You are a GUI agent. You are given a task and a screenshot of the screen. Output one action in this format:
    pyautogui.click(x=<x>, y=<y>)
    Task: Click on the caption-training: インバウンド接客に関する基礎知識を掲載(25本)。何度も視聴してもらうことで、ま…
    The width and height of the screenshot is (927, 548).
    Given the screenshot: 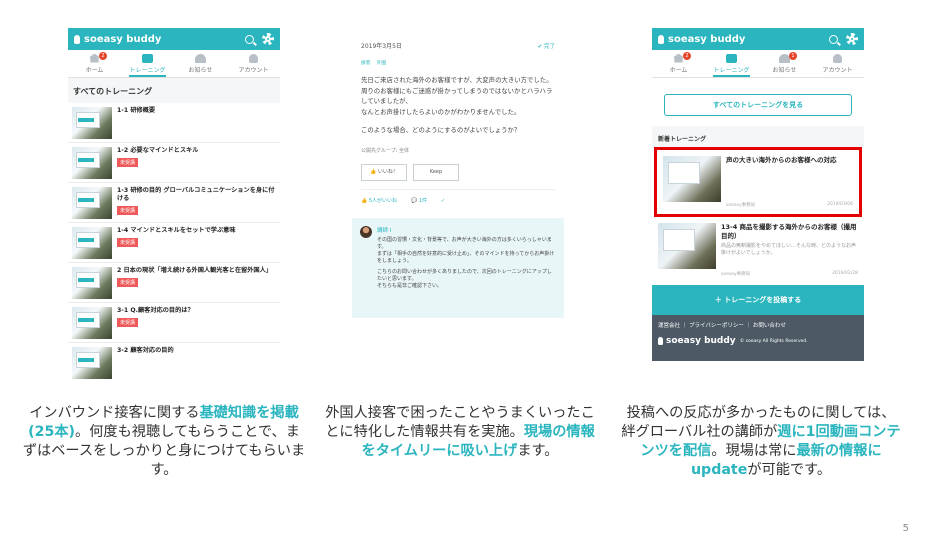 What is the action you would take?
    pyautogui.click(x=164, y=441)
    